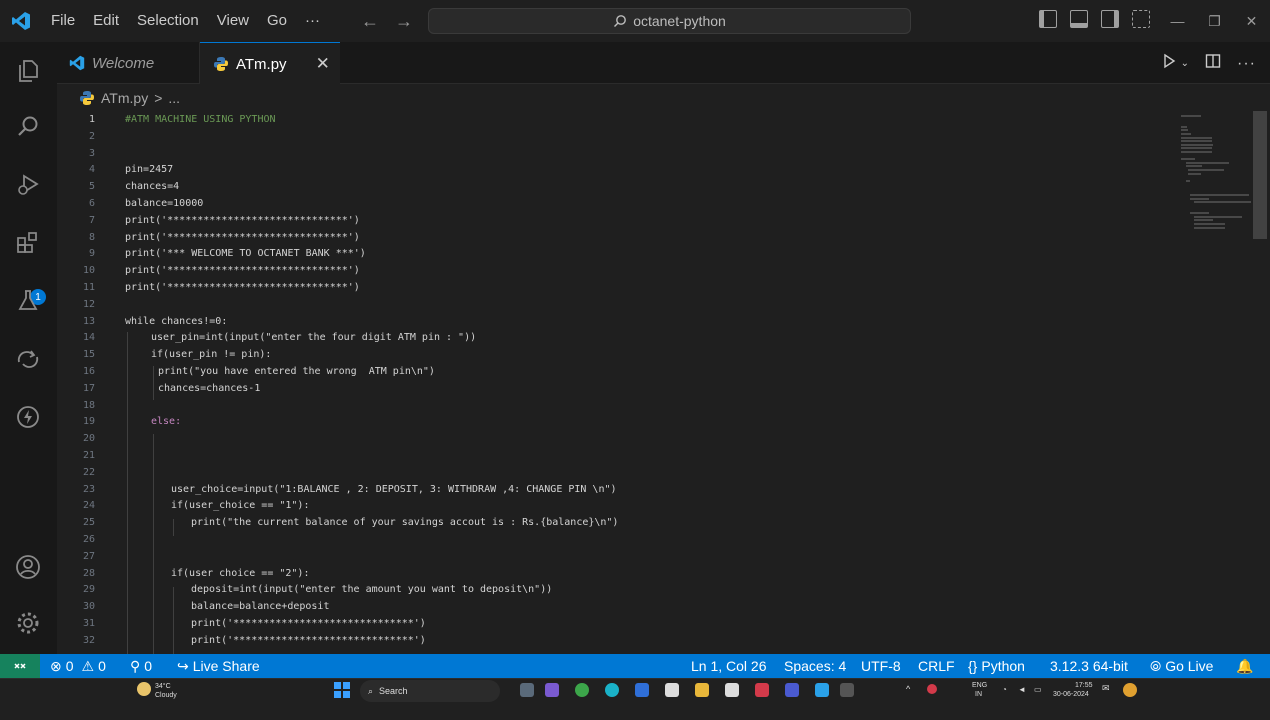 The image size is (1270, 720). What do you see at coordinates (63, 21) in the screenshot?
I see `menu-file: File` at bounding box center [63, 21].